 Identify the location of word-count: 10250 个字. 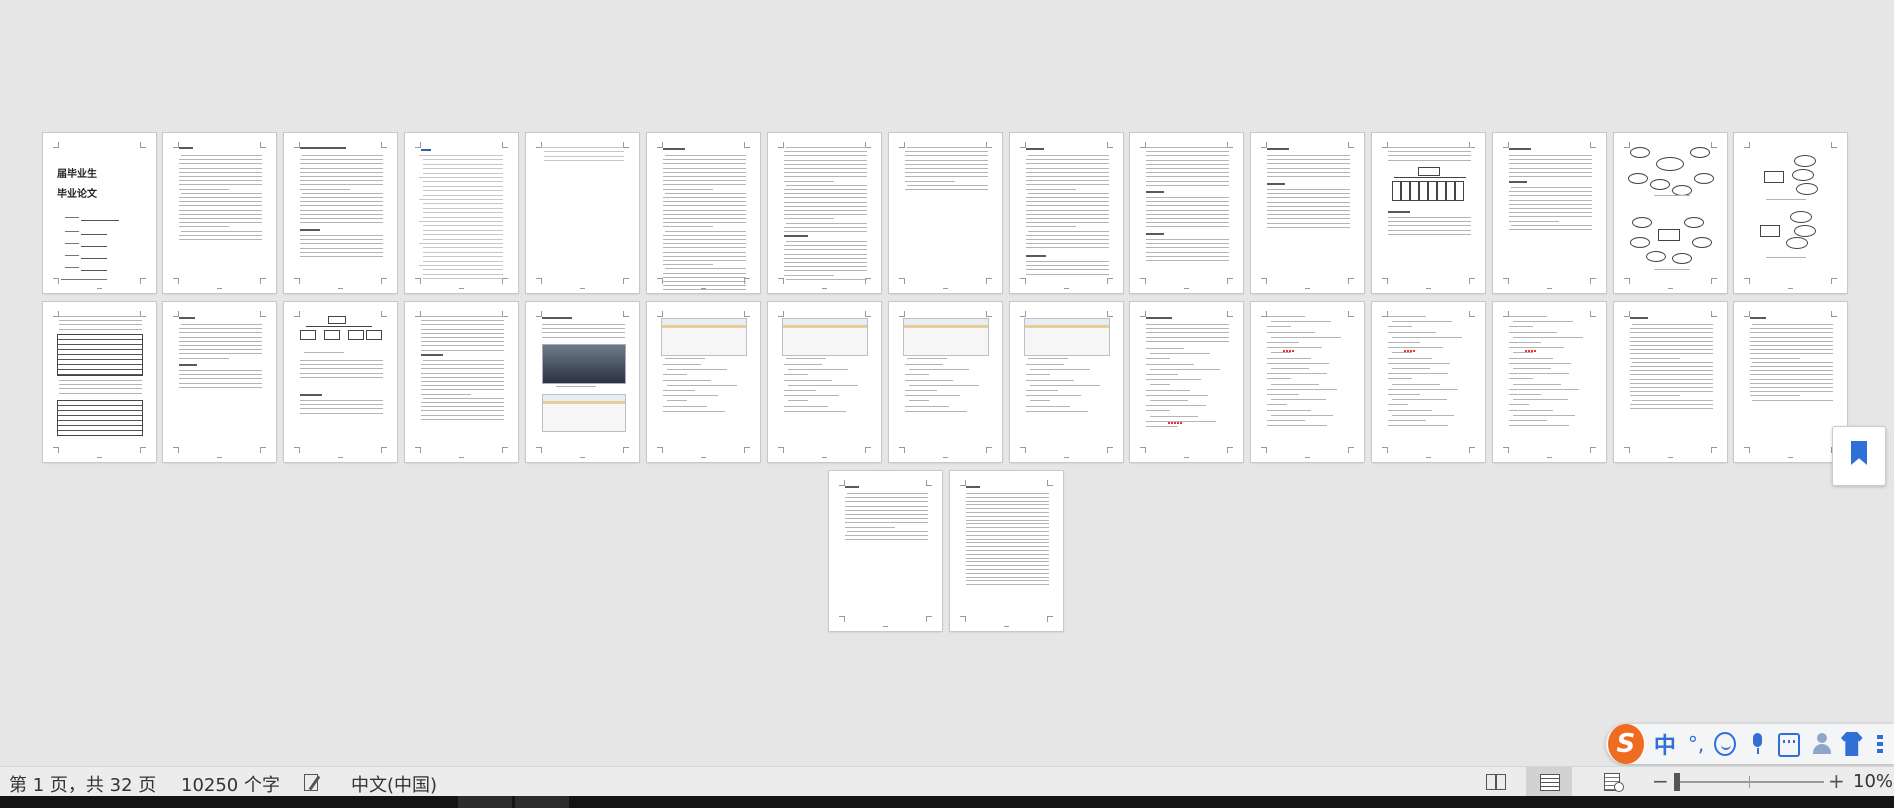
(230, 784).